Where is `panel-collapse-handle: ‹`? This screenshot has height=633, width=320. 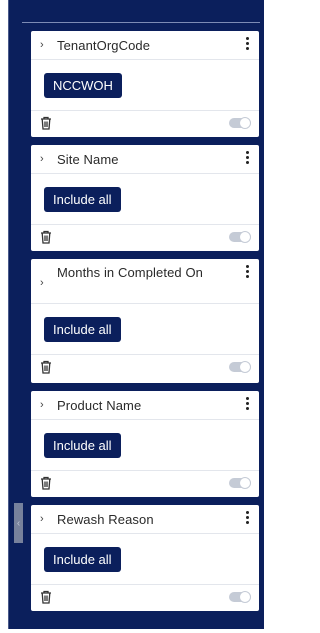
panel-collapse-handle: ‹ is located at coordinates (18, 523).